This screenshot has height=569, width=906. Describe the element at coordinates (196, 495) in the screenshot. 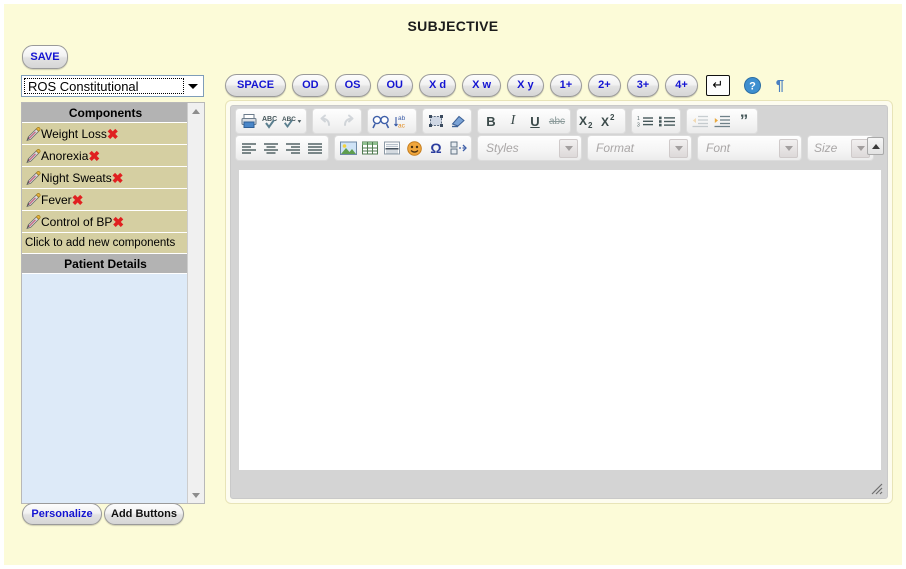

I see `scroll-down-arrow-icon` at that location.